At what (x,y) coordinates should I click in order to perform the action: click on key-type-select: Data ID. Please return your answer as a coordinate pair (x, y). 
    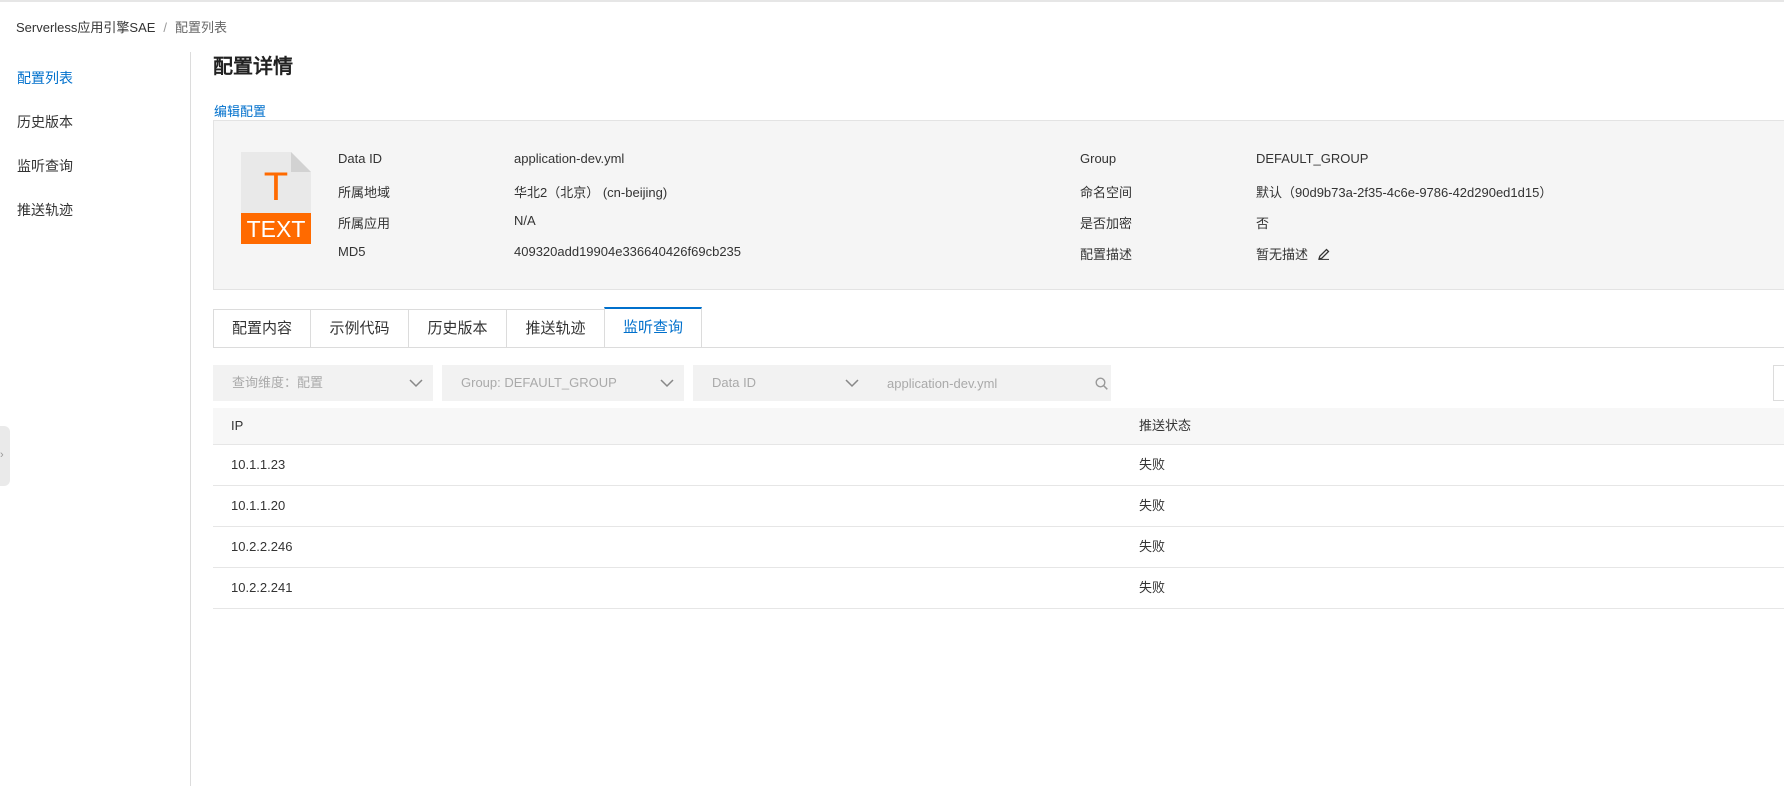
    Looking at the image, I should click on (781, 383).